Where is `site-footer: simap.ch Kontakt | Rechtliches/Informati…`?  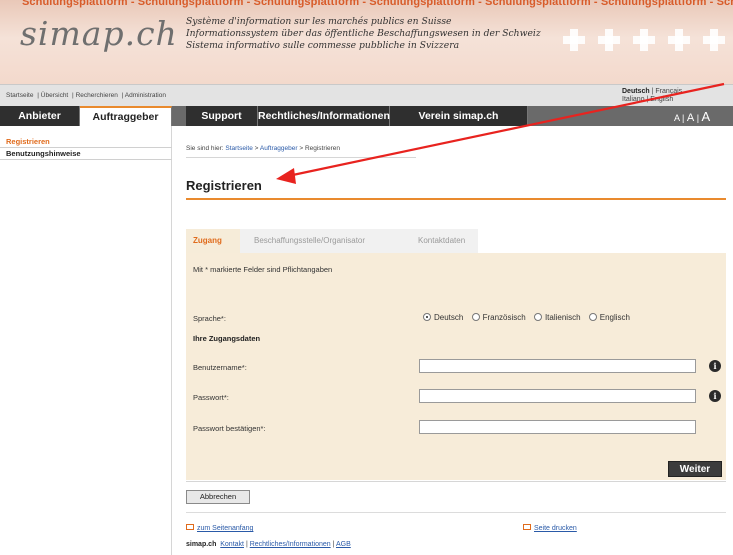 site-footer: simap.ch Kontakt | Rechtliches/Informati… is located at coordinates (268, 544).